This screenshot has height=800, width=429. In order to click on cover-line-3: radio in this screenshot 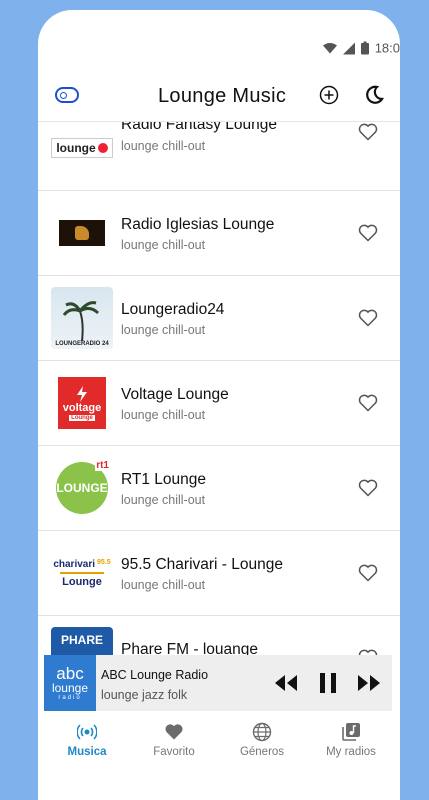, I will do `click(70, 697)`.